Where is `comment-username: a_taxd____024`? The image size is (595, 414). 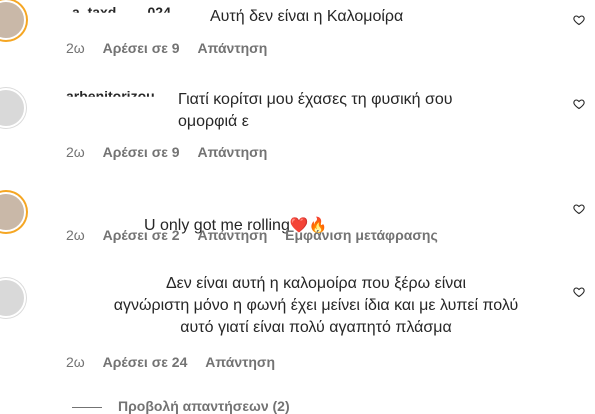
comment-username: a_taxd____024 is located at coordinates (121, 8).